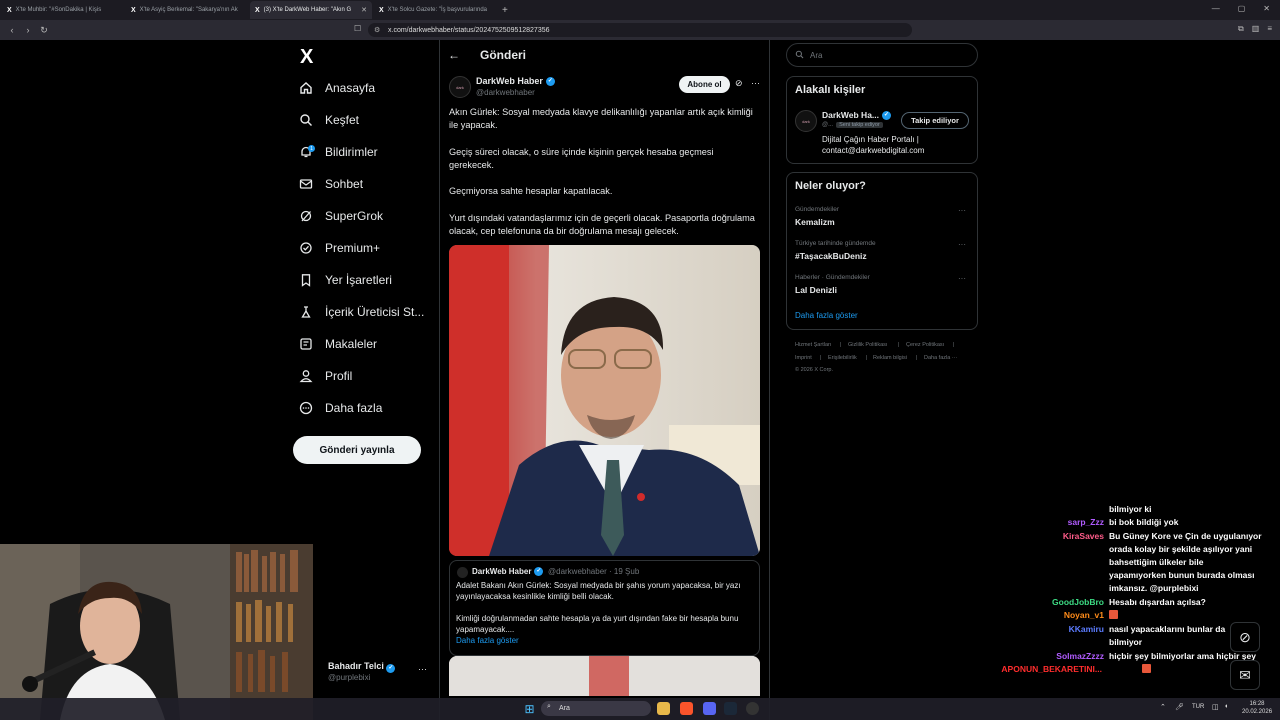  I want to click on nav-notifications: 1 Bildirimler, so click(338, 152).